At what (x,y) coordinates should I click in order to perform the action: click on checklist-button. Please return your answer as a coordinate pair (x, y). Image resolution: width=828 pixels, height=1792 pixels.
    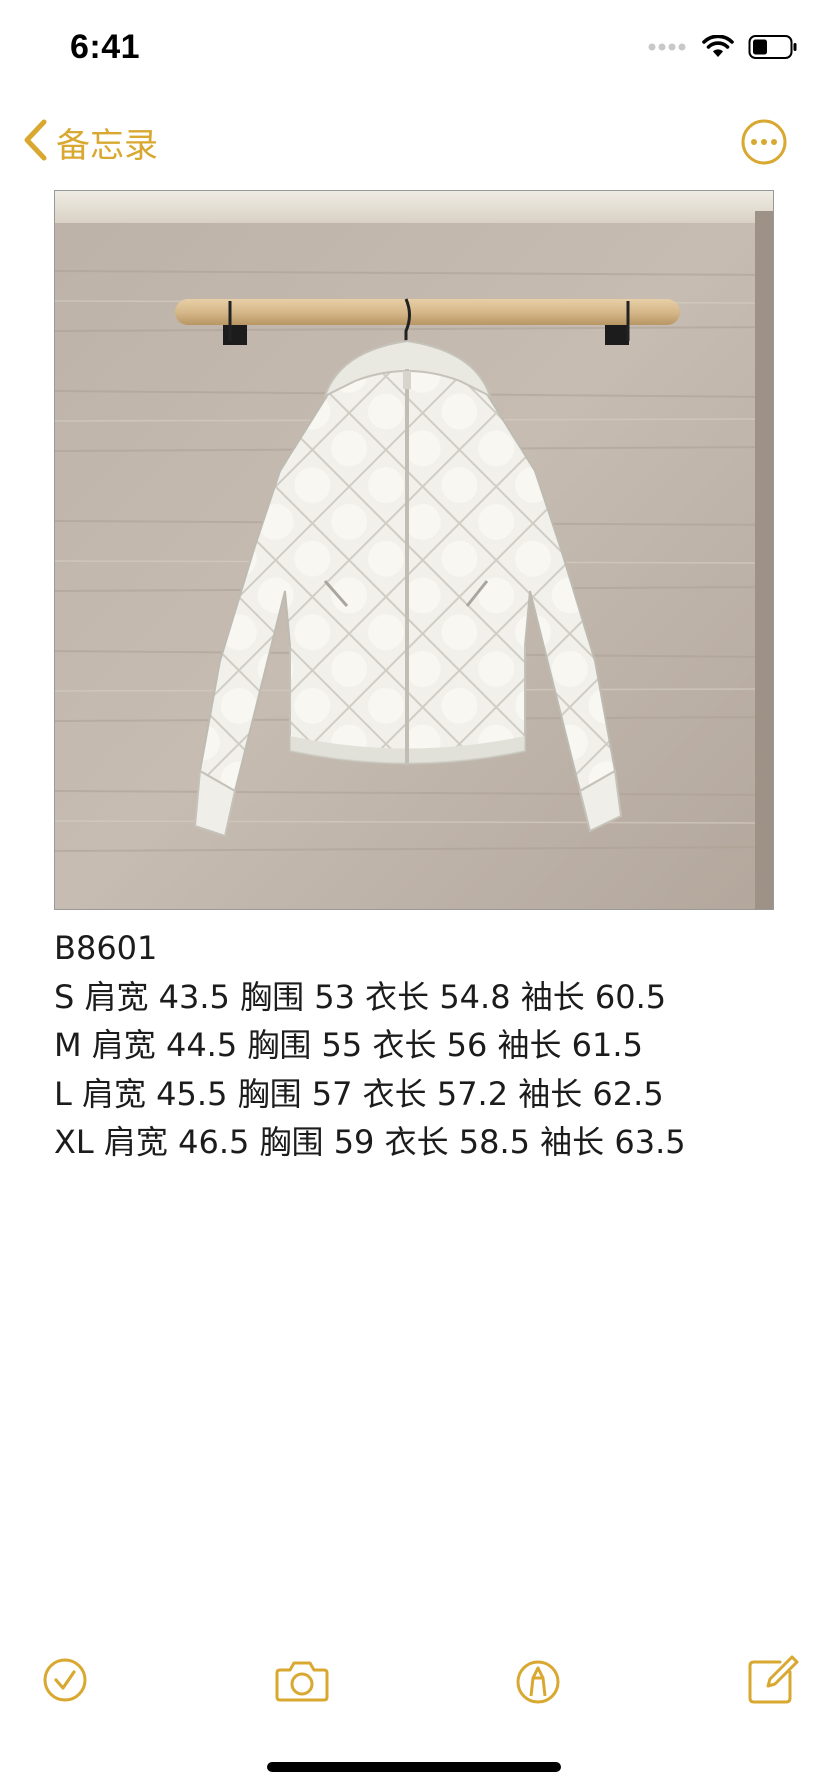
    Looking at the image, I should click on (65, 1680).